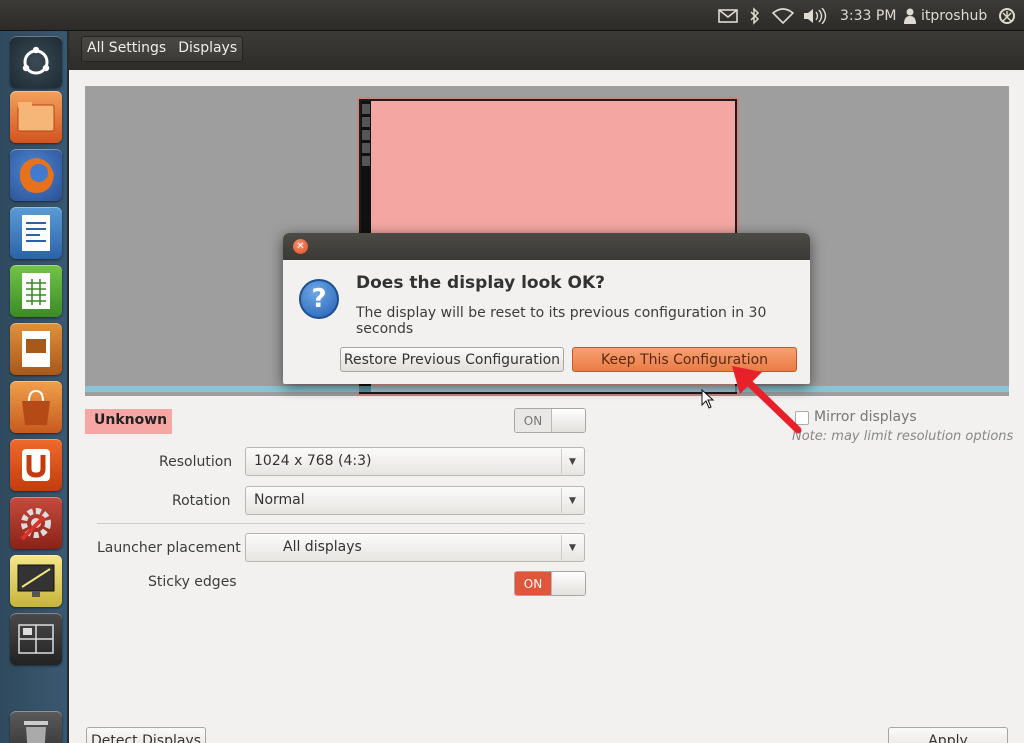  Describe the element at coordinates (708, 400) in the screenshot. I see `mouse-cursor-icon` at that location.